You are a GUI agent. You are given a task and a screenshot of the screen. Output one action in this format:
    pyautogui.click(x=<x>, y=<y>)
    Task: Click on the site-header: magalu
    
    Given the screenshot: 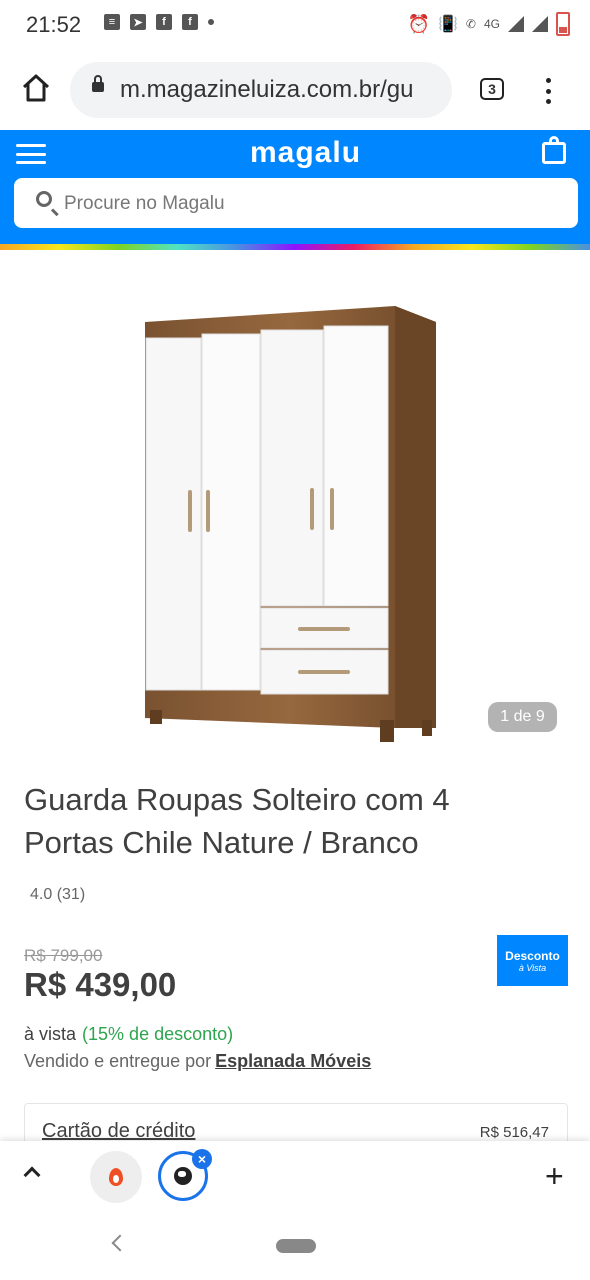 What is the action you would take?
    pyautogui.click(x=295, y=187)
    